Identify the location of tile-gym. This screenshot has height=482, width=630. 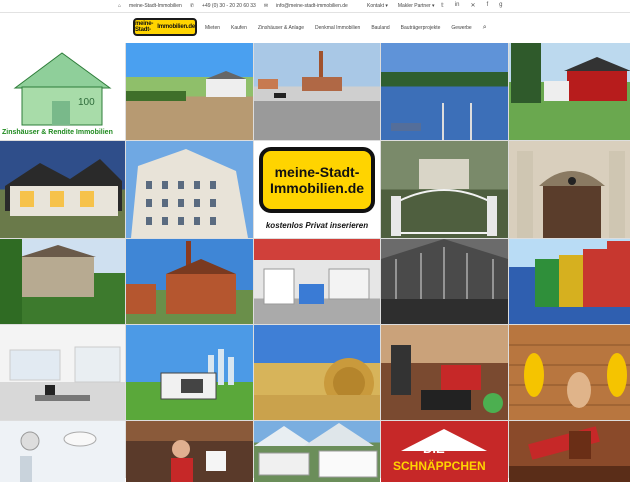
(444, 372).